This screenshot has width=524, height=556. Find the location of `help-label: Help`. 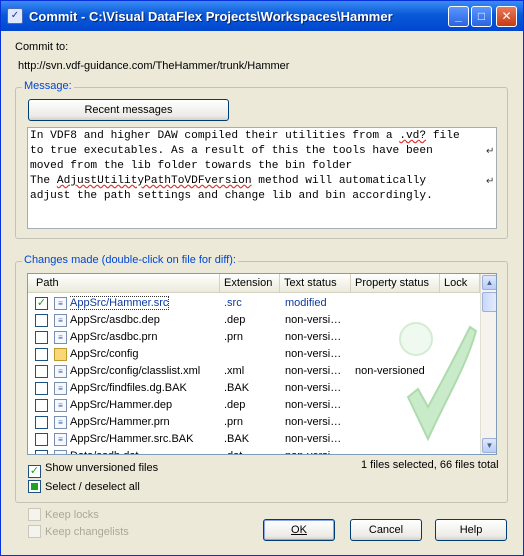

help-label: Help is located at coordinates (471, 530).